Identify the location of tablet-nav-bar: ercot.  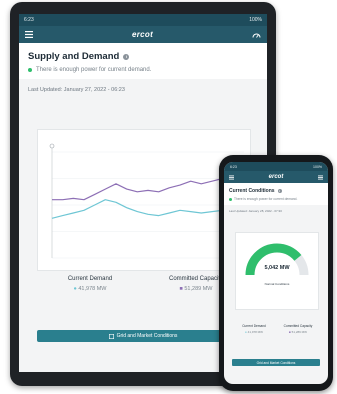
(143, 34).